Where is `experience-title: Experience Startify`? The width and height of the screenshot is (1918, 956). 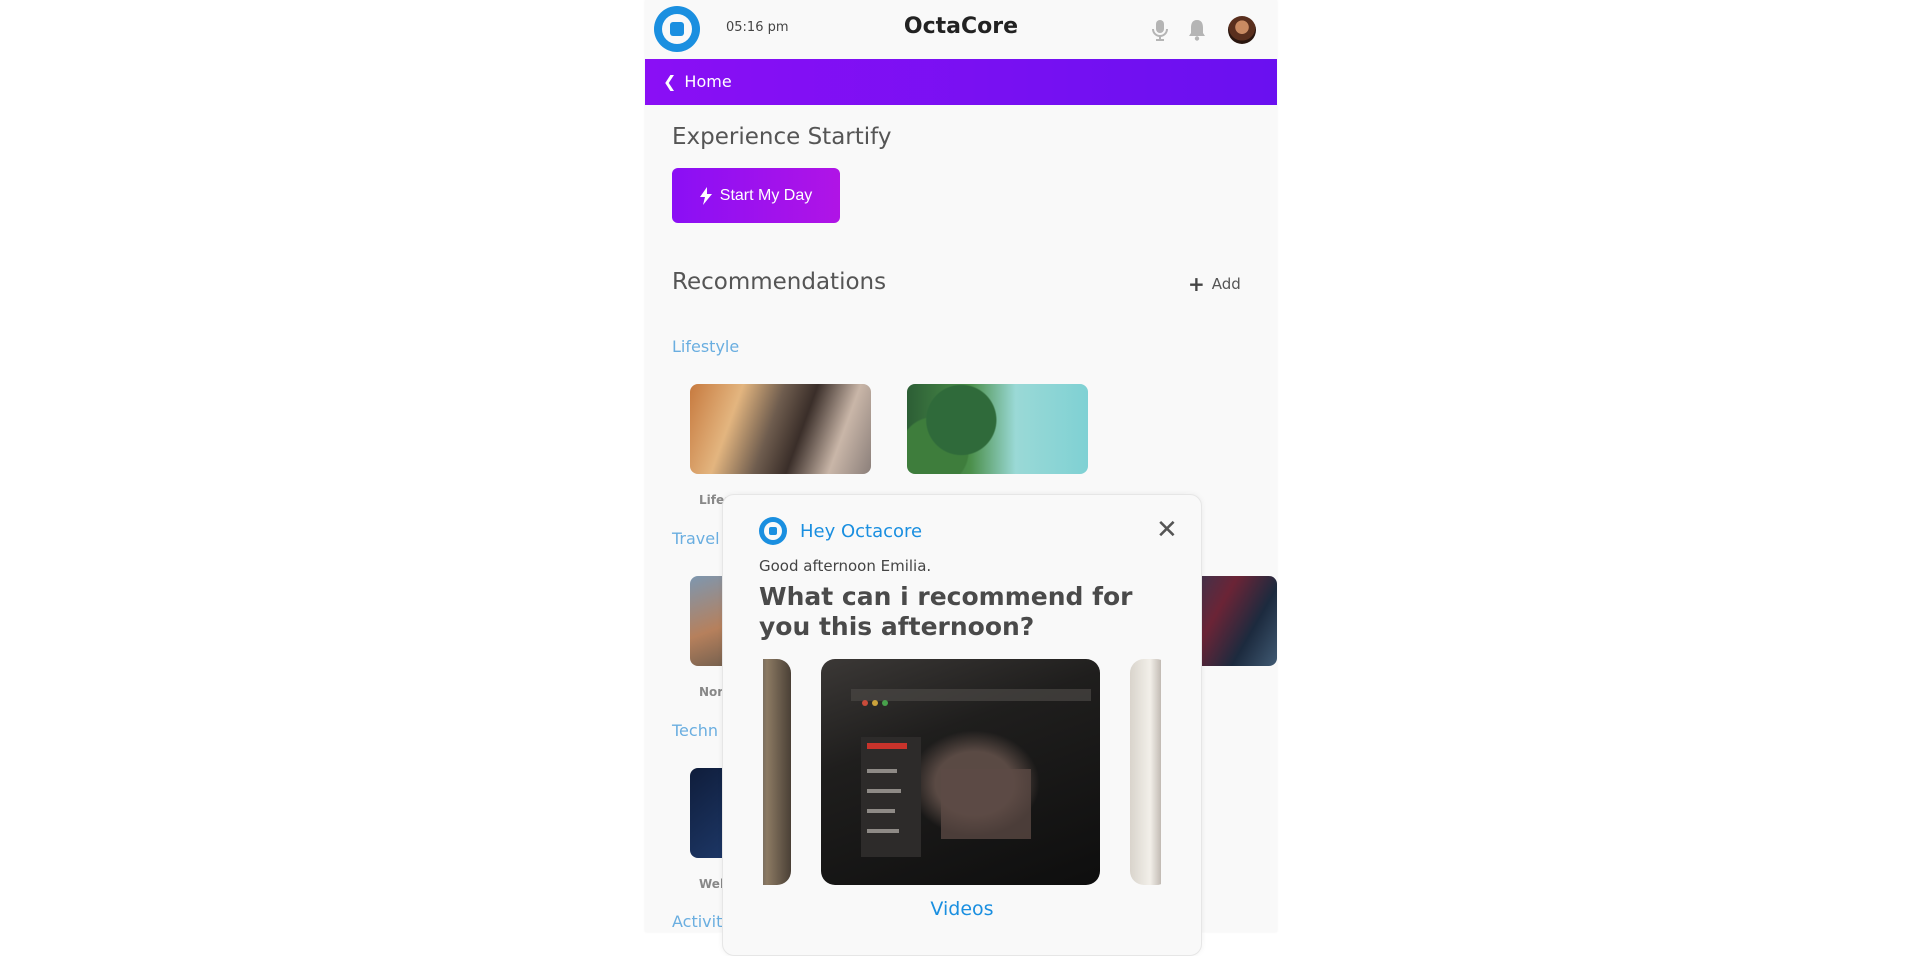 experience-title: Experience Startify is located at coordinates (782, 137).